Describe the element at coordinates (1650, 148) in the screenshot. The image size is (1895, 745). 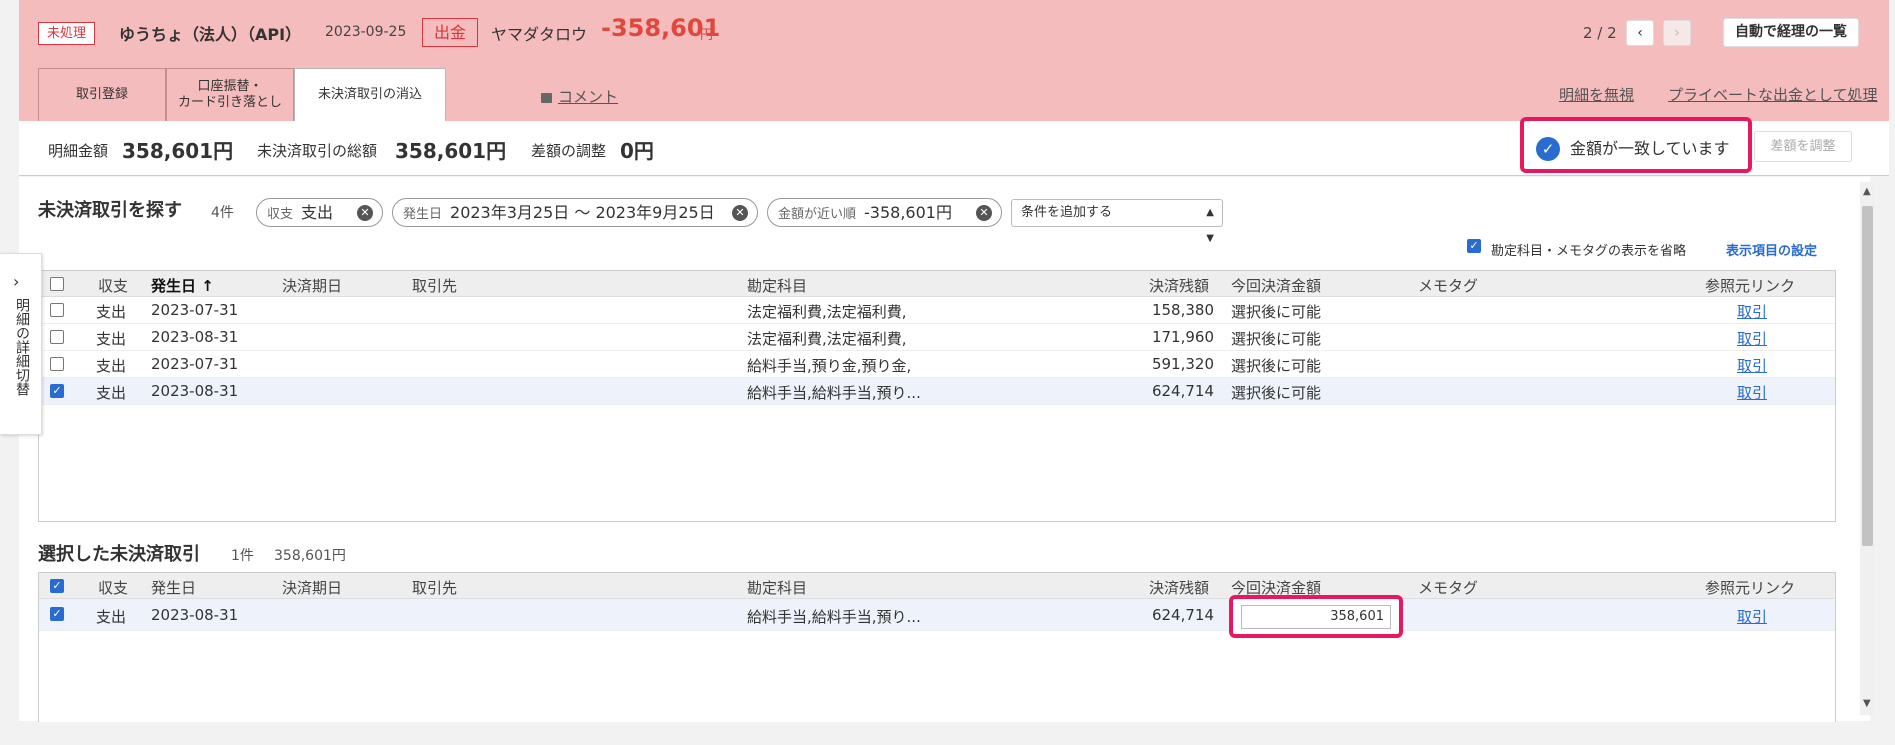
I see `amount-match-text: 金額が一致しています` at that location.